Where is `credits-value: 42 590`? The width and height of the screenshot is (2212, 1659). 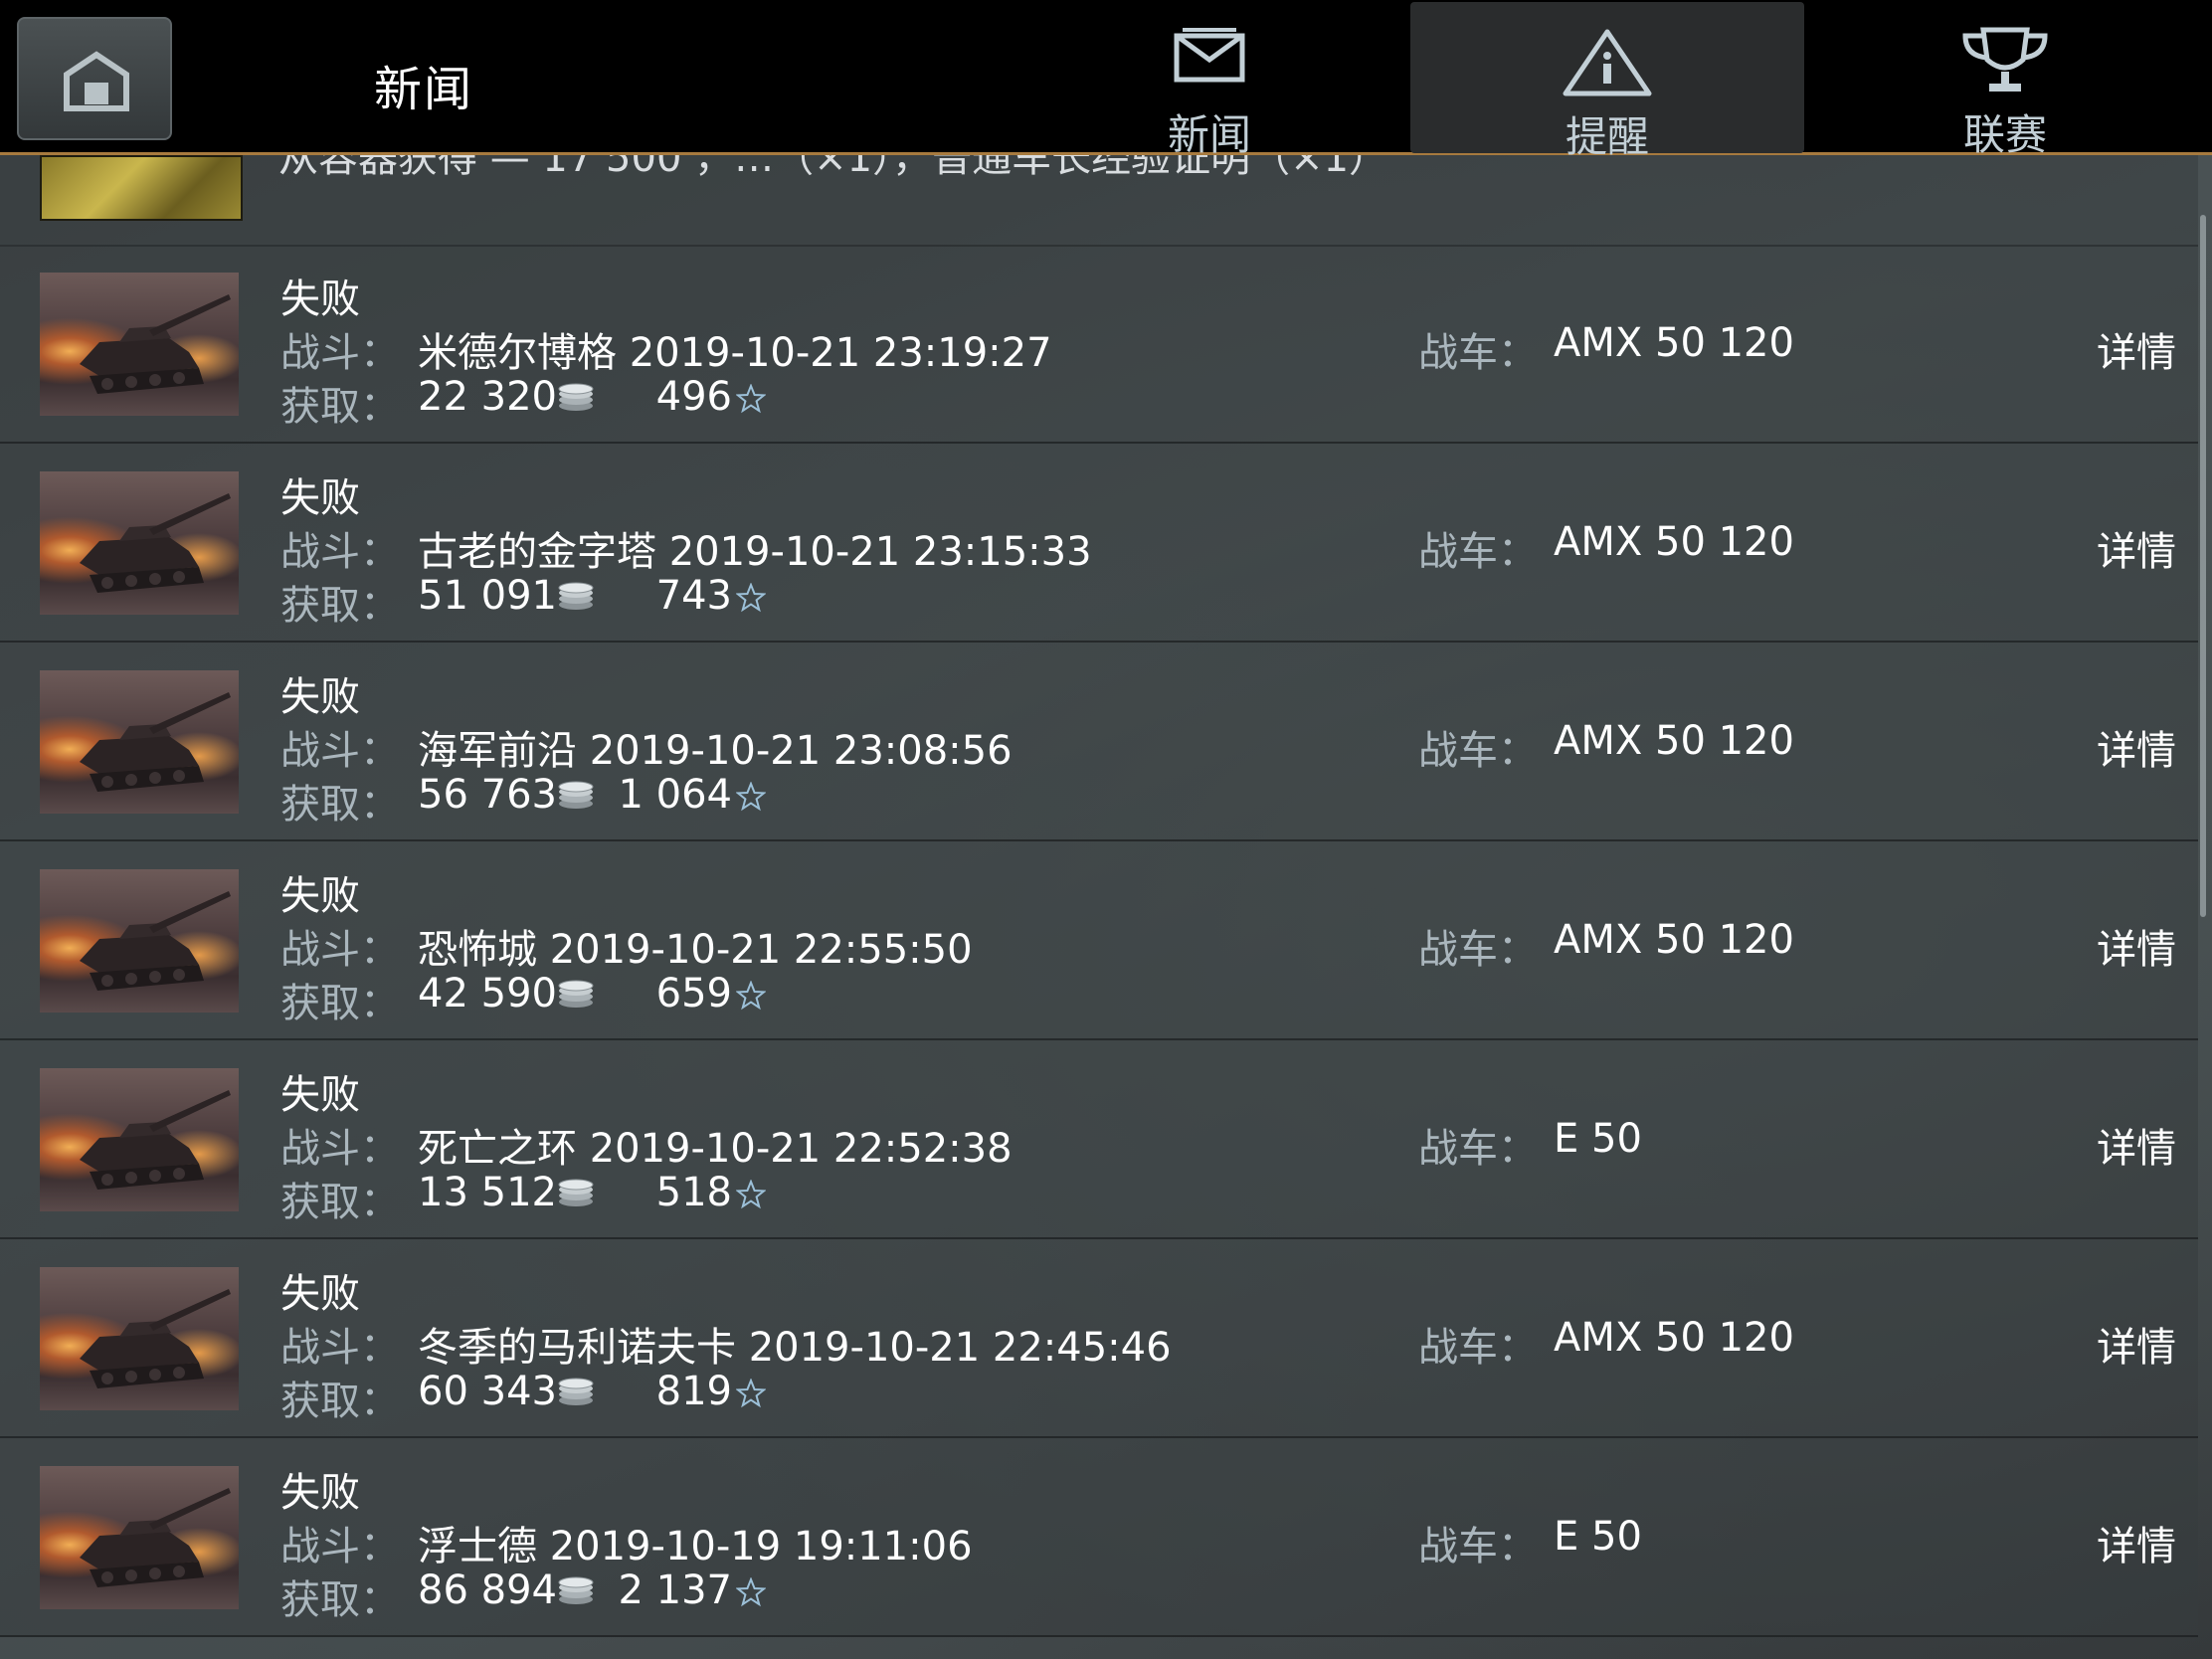
credits-value: 42 590 is located at coordinates (487, 993).